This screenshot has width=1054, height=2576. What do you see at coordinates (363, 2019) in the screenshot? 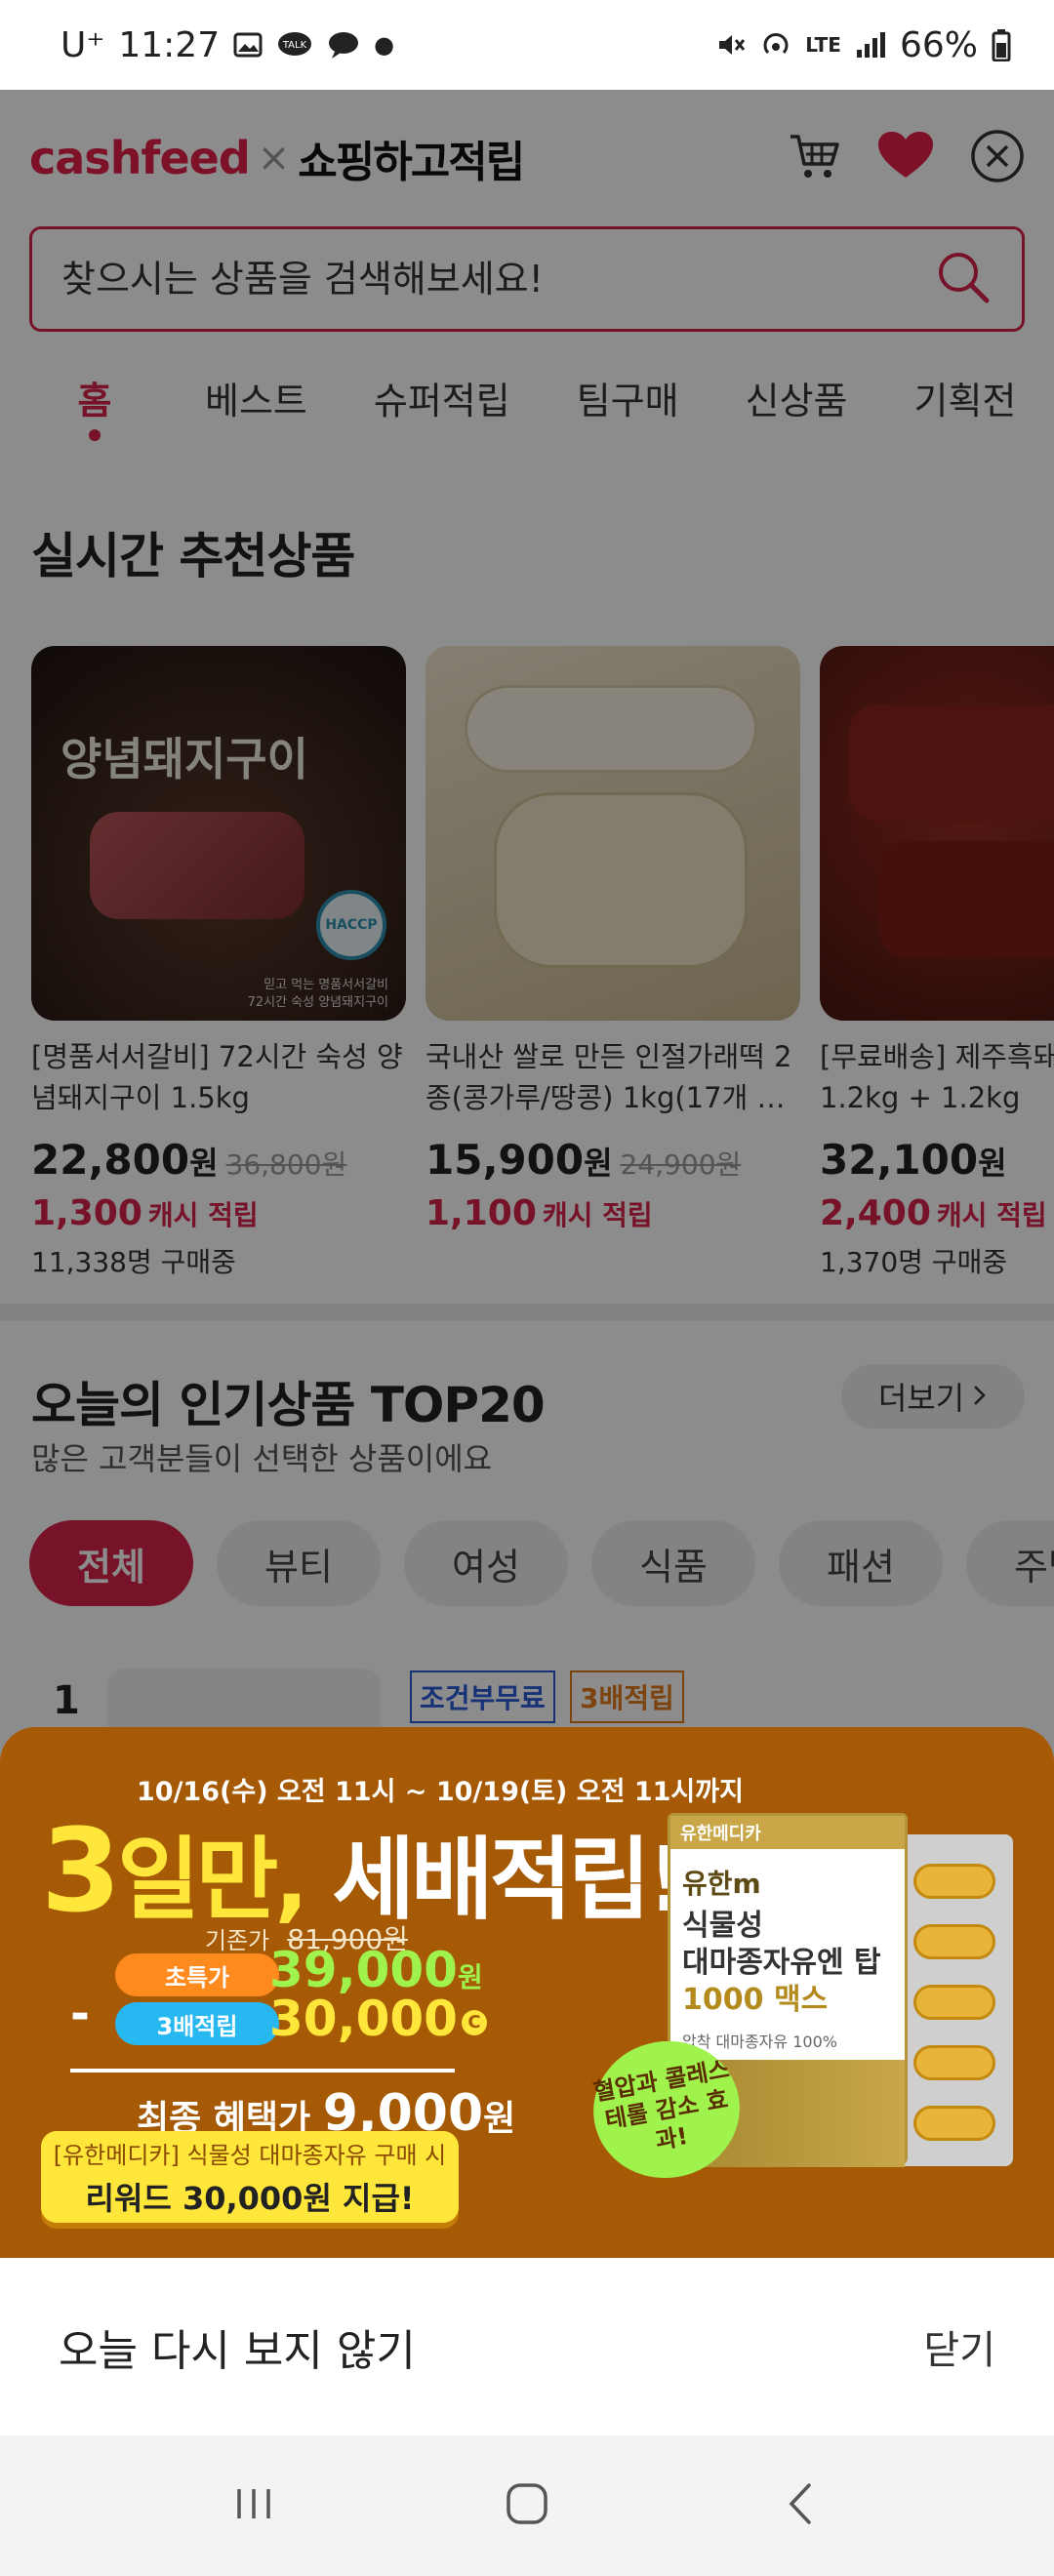
I see `triple-cashback-value: 30,000` at bounding box center [363, 2019].